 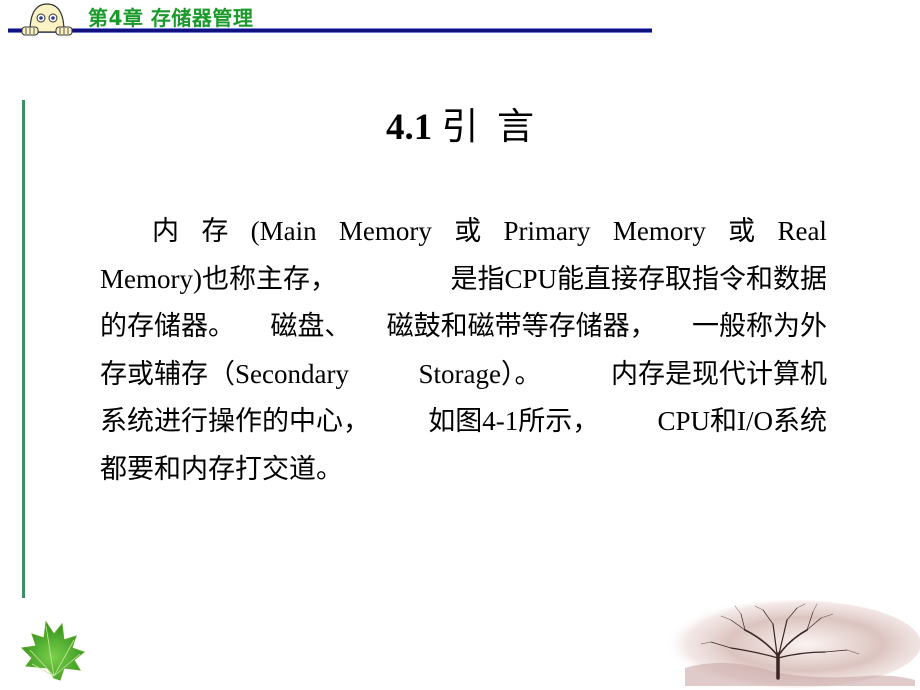 I want to click on paragraph-word: (Main, so click(x=283, y=231).